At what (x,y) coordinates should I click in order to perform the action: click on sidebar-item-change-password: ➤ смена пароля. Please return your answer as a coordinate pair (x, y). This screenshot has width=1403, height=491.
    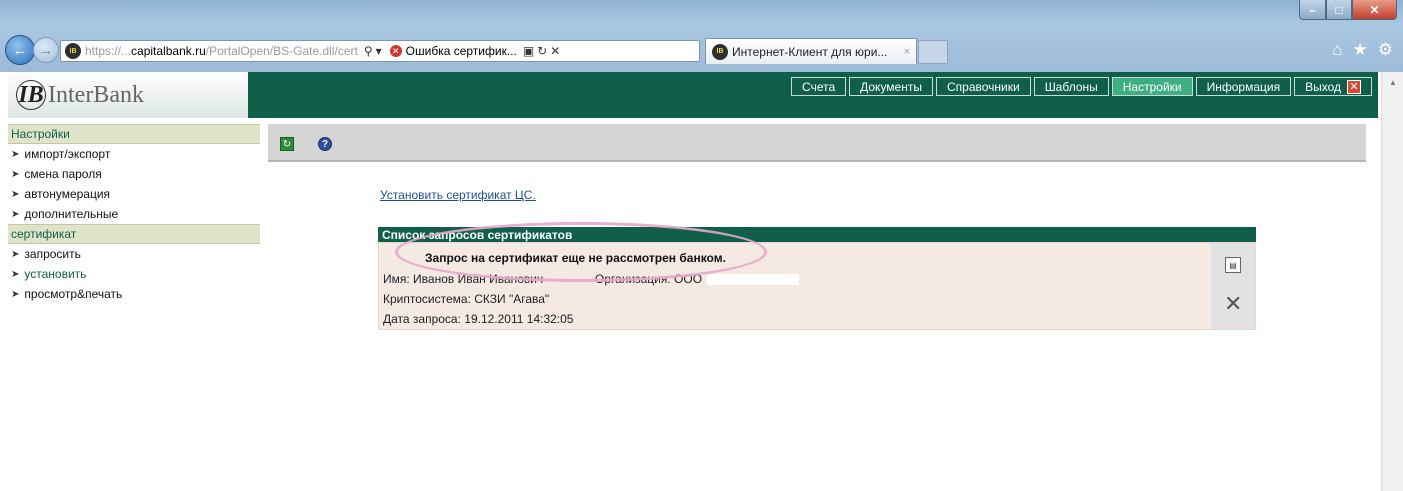
    Looking at the image, I should click on (134, 174).